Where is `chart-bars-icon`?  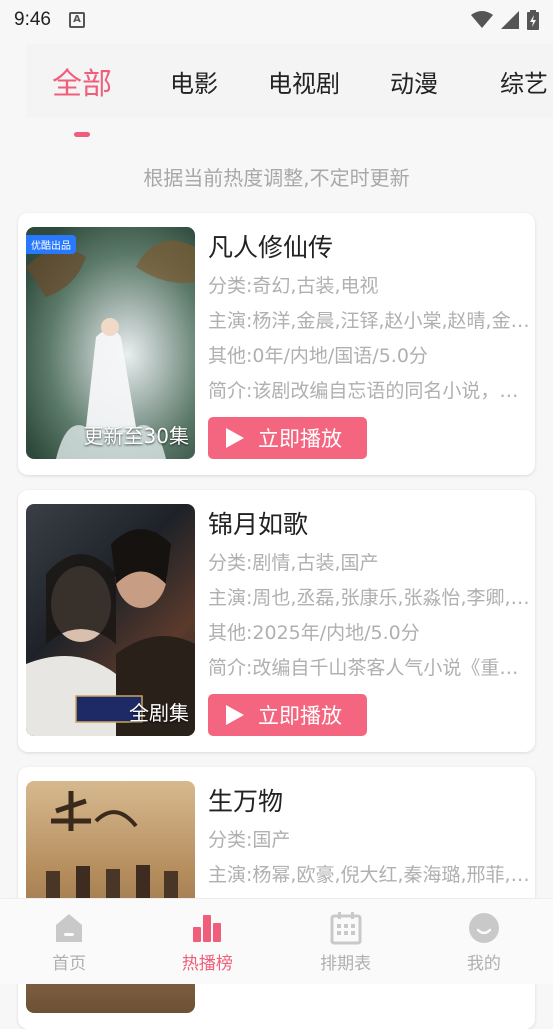 chart-bars-icon is located at coordinates (207, 928).